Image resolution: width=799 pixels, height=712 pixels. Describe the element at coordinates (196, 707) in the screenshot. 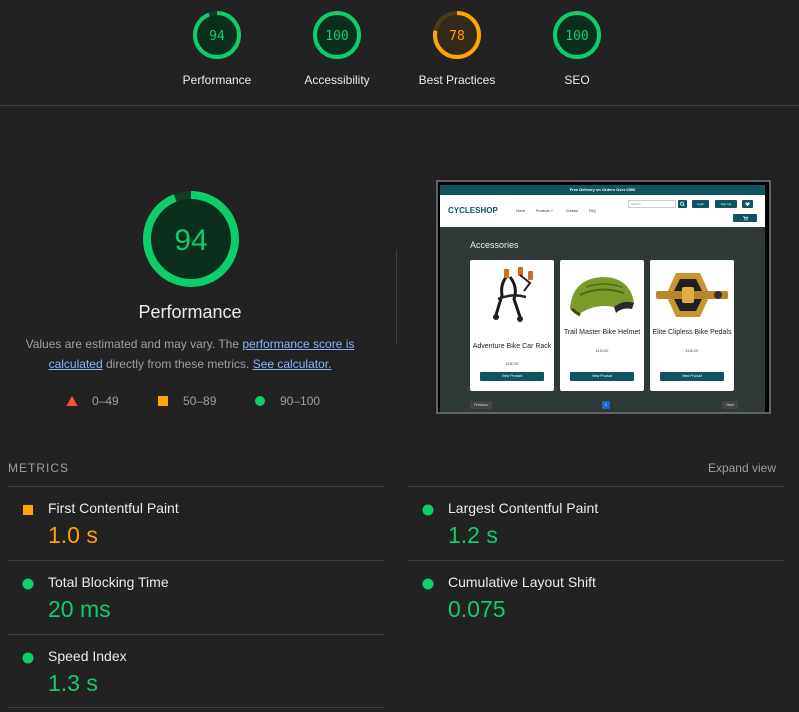

I see `metrics-divider` at that location.